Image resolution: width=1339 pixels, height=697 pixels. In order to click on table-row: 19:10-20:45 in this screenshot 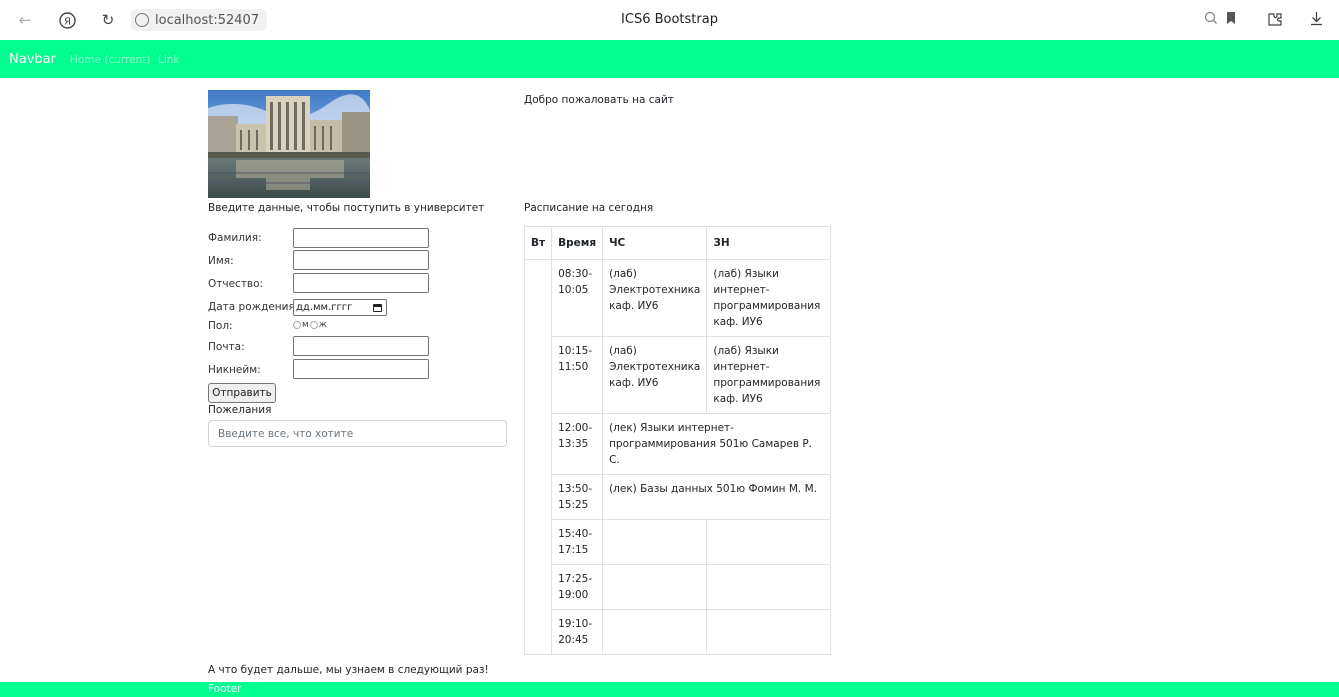, I will do `click(678, 632)`.